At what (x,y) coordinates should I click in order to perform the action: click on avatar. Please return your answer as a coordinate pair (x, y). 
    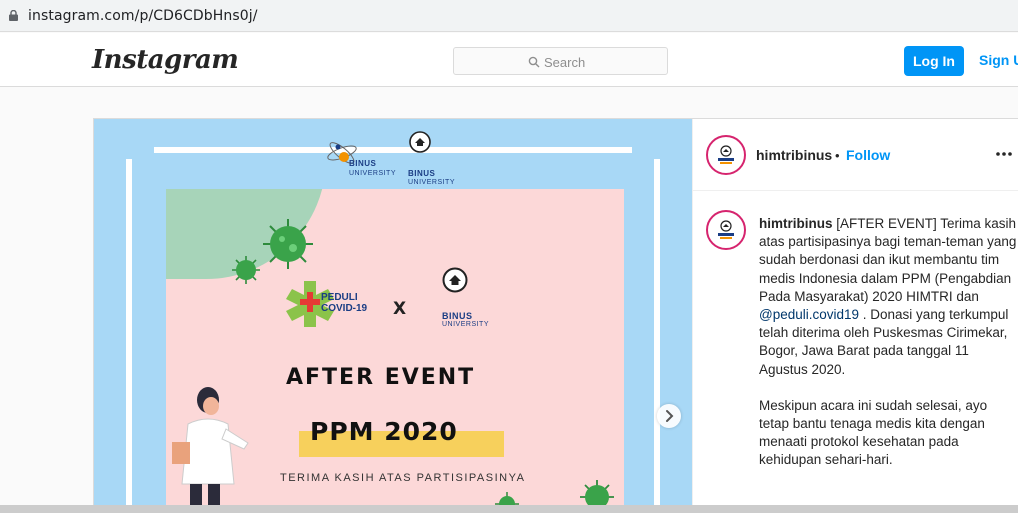
    Looking at the image, I should click on (726, 155).